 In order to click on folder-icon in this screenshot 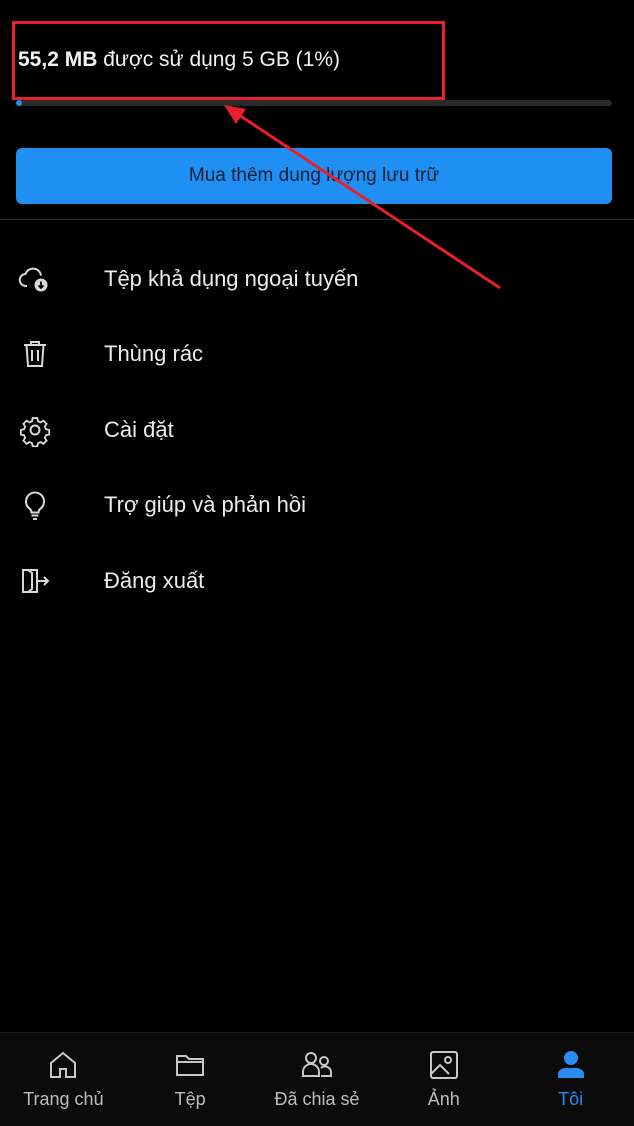, I will do `click(190, 1065)`.